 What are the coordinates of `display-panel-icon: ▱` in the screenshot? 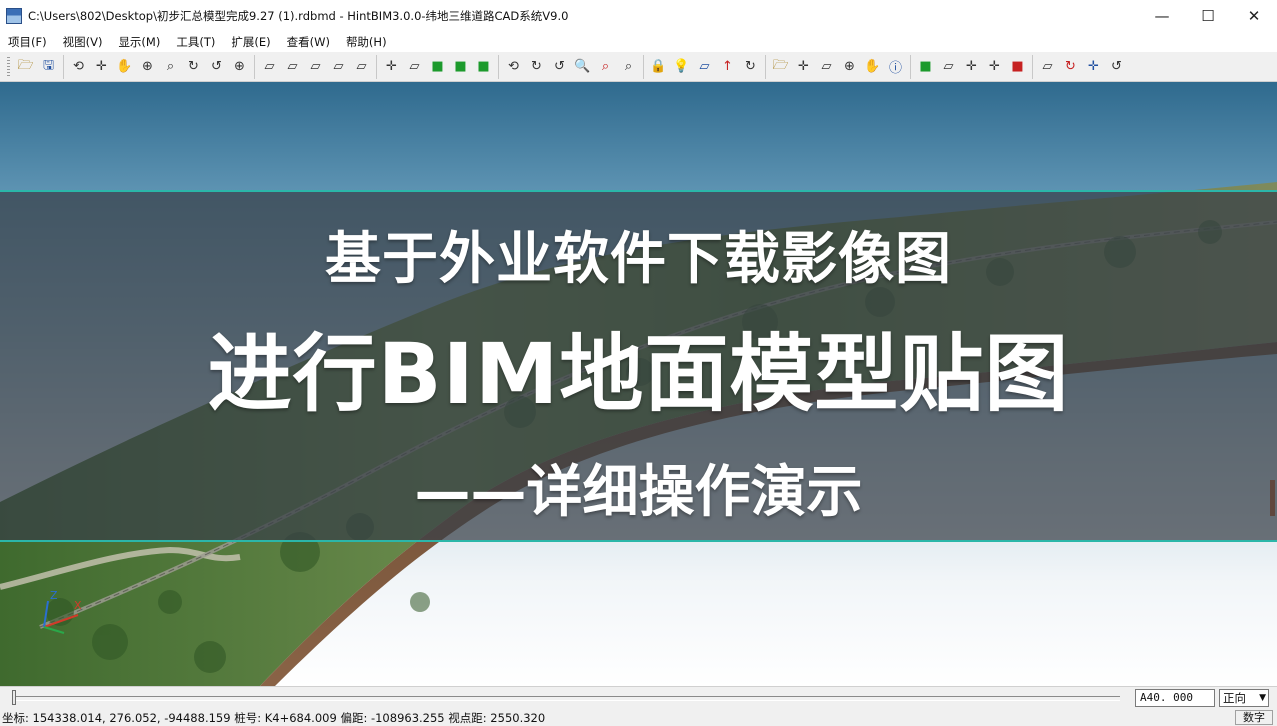 It's located at (705, 67).